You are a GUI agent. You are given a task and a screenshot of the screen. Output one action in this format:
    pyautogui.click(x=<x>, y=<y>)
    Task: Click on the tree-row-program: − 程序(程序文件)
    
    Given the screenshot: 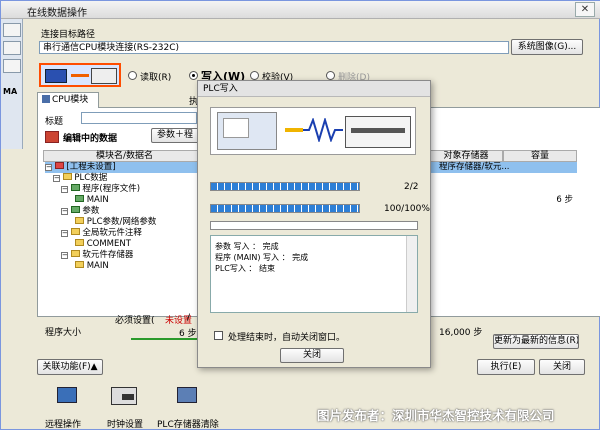 What is the action you would take?
    pyautogui.click(x=100, y=189)
    